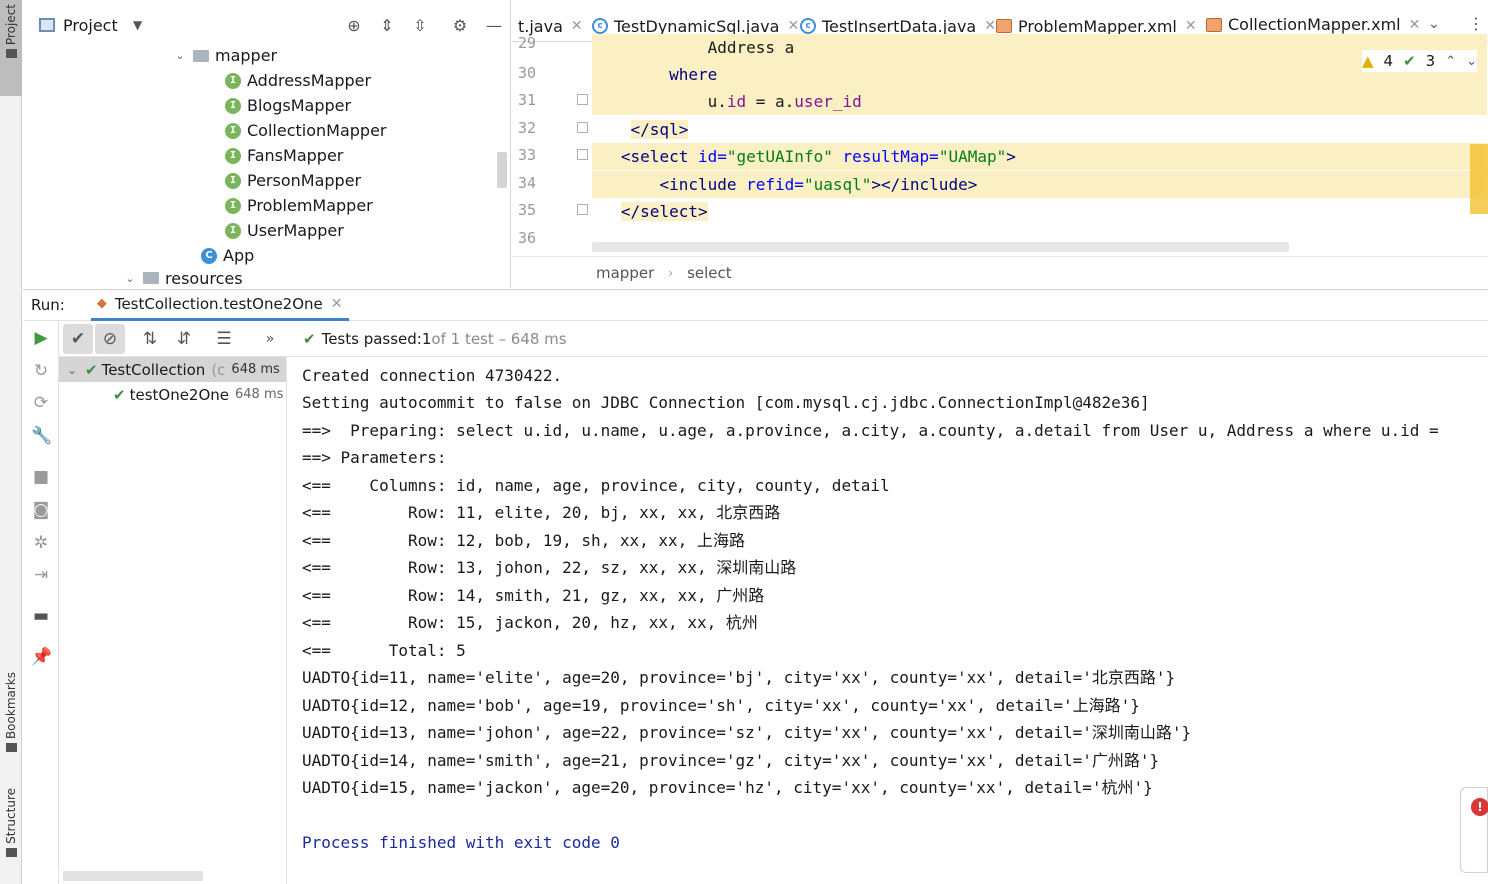 The height and width of the screenshot is (884, 1488). What do you see at coordinates (267, 26) in the screenshot?
I see `project-panel-header: Project ▼ ⊕ ⇕ ⇳ ⚙ —` at bounding box center [267, 26].